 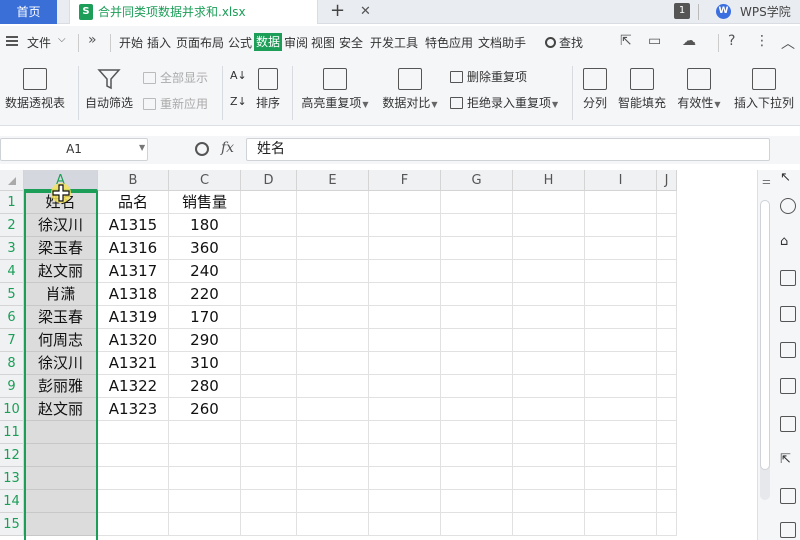 What do you see at coordinates (621, 202) in the screenshot?
I see `cell-i1` at bounding box center [621, 202].